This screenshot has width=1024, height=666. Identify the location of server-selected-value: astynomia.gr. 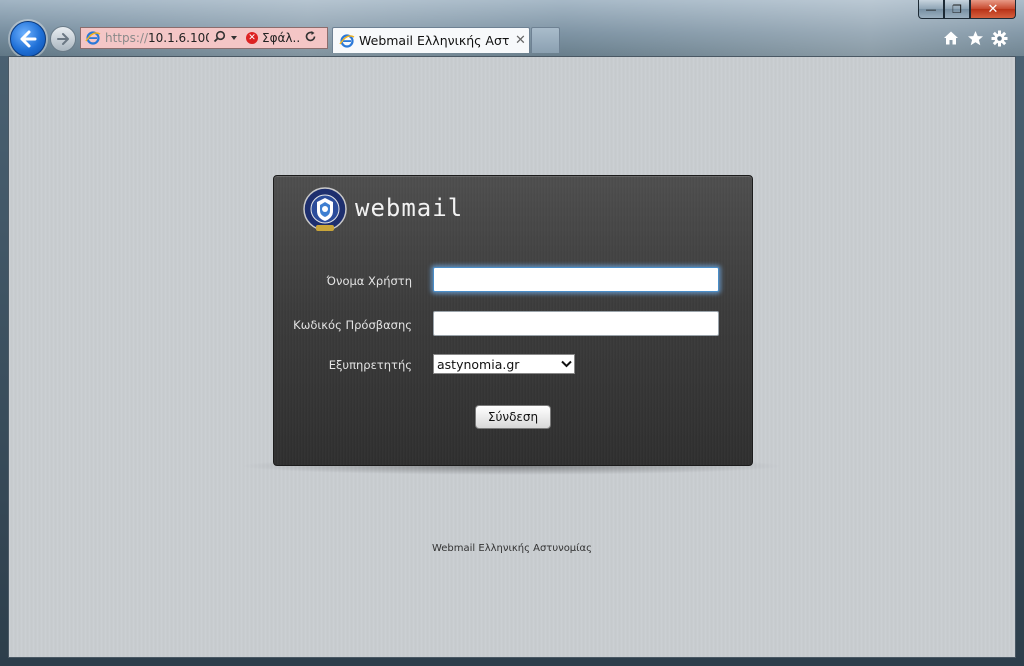
(478, 364).